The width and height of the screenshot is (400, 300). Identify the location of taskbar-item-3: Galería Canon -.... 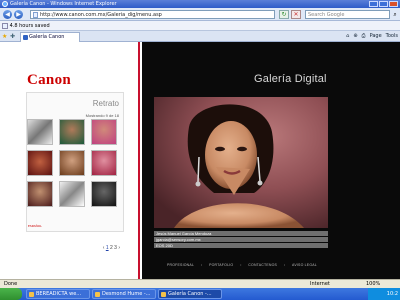
(190, 294).